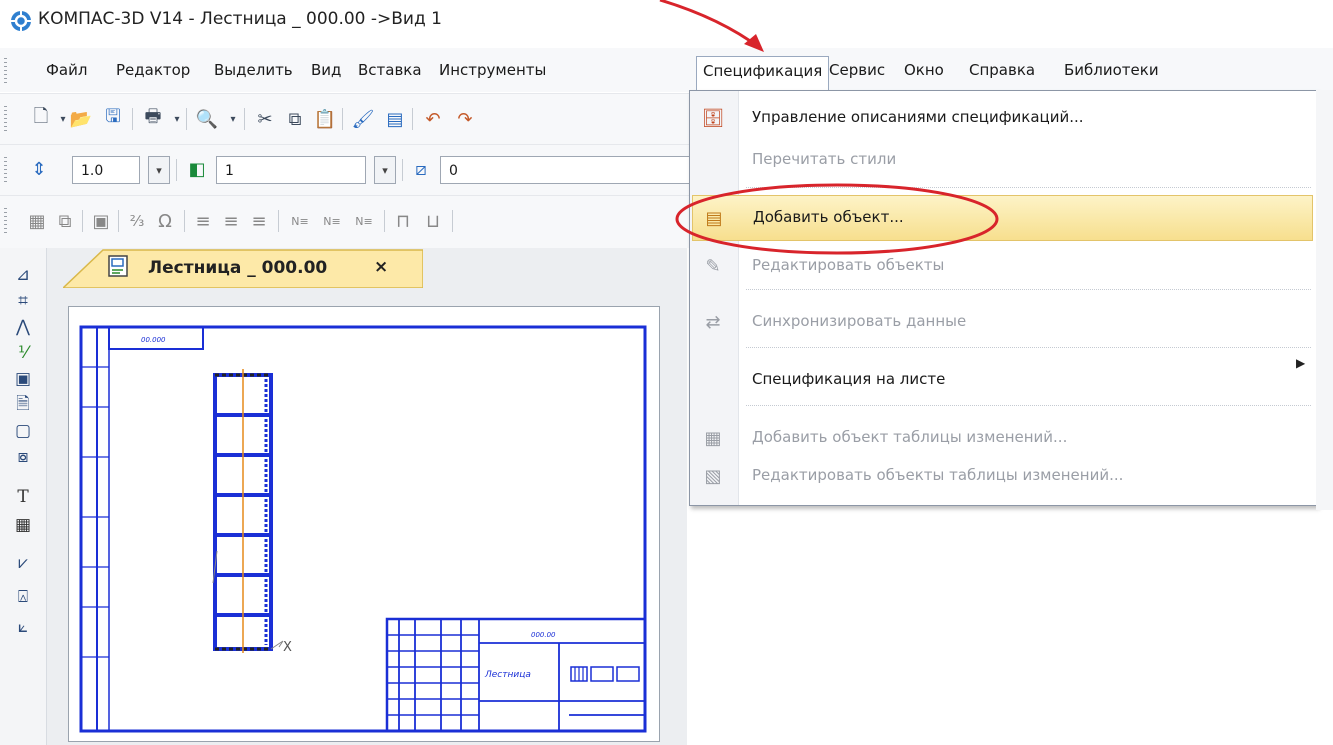 This screenshot has width=1333, height=745. What do you see at coordinates (507, 675) in the screenshot?
I see `title-block-name: Лестница` at bounding box center [507, 675].